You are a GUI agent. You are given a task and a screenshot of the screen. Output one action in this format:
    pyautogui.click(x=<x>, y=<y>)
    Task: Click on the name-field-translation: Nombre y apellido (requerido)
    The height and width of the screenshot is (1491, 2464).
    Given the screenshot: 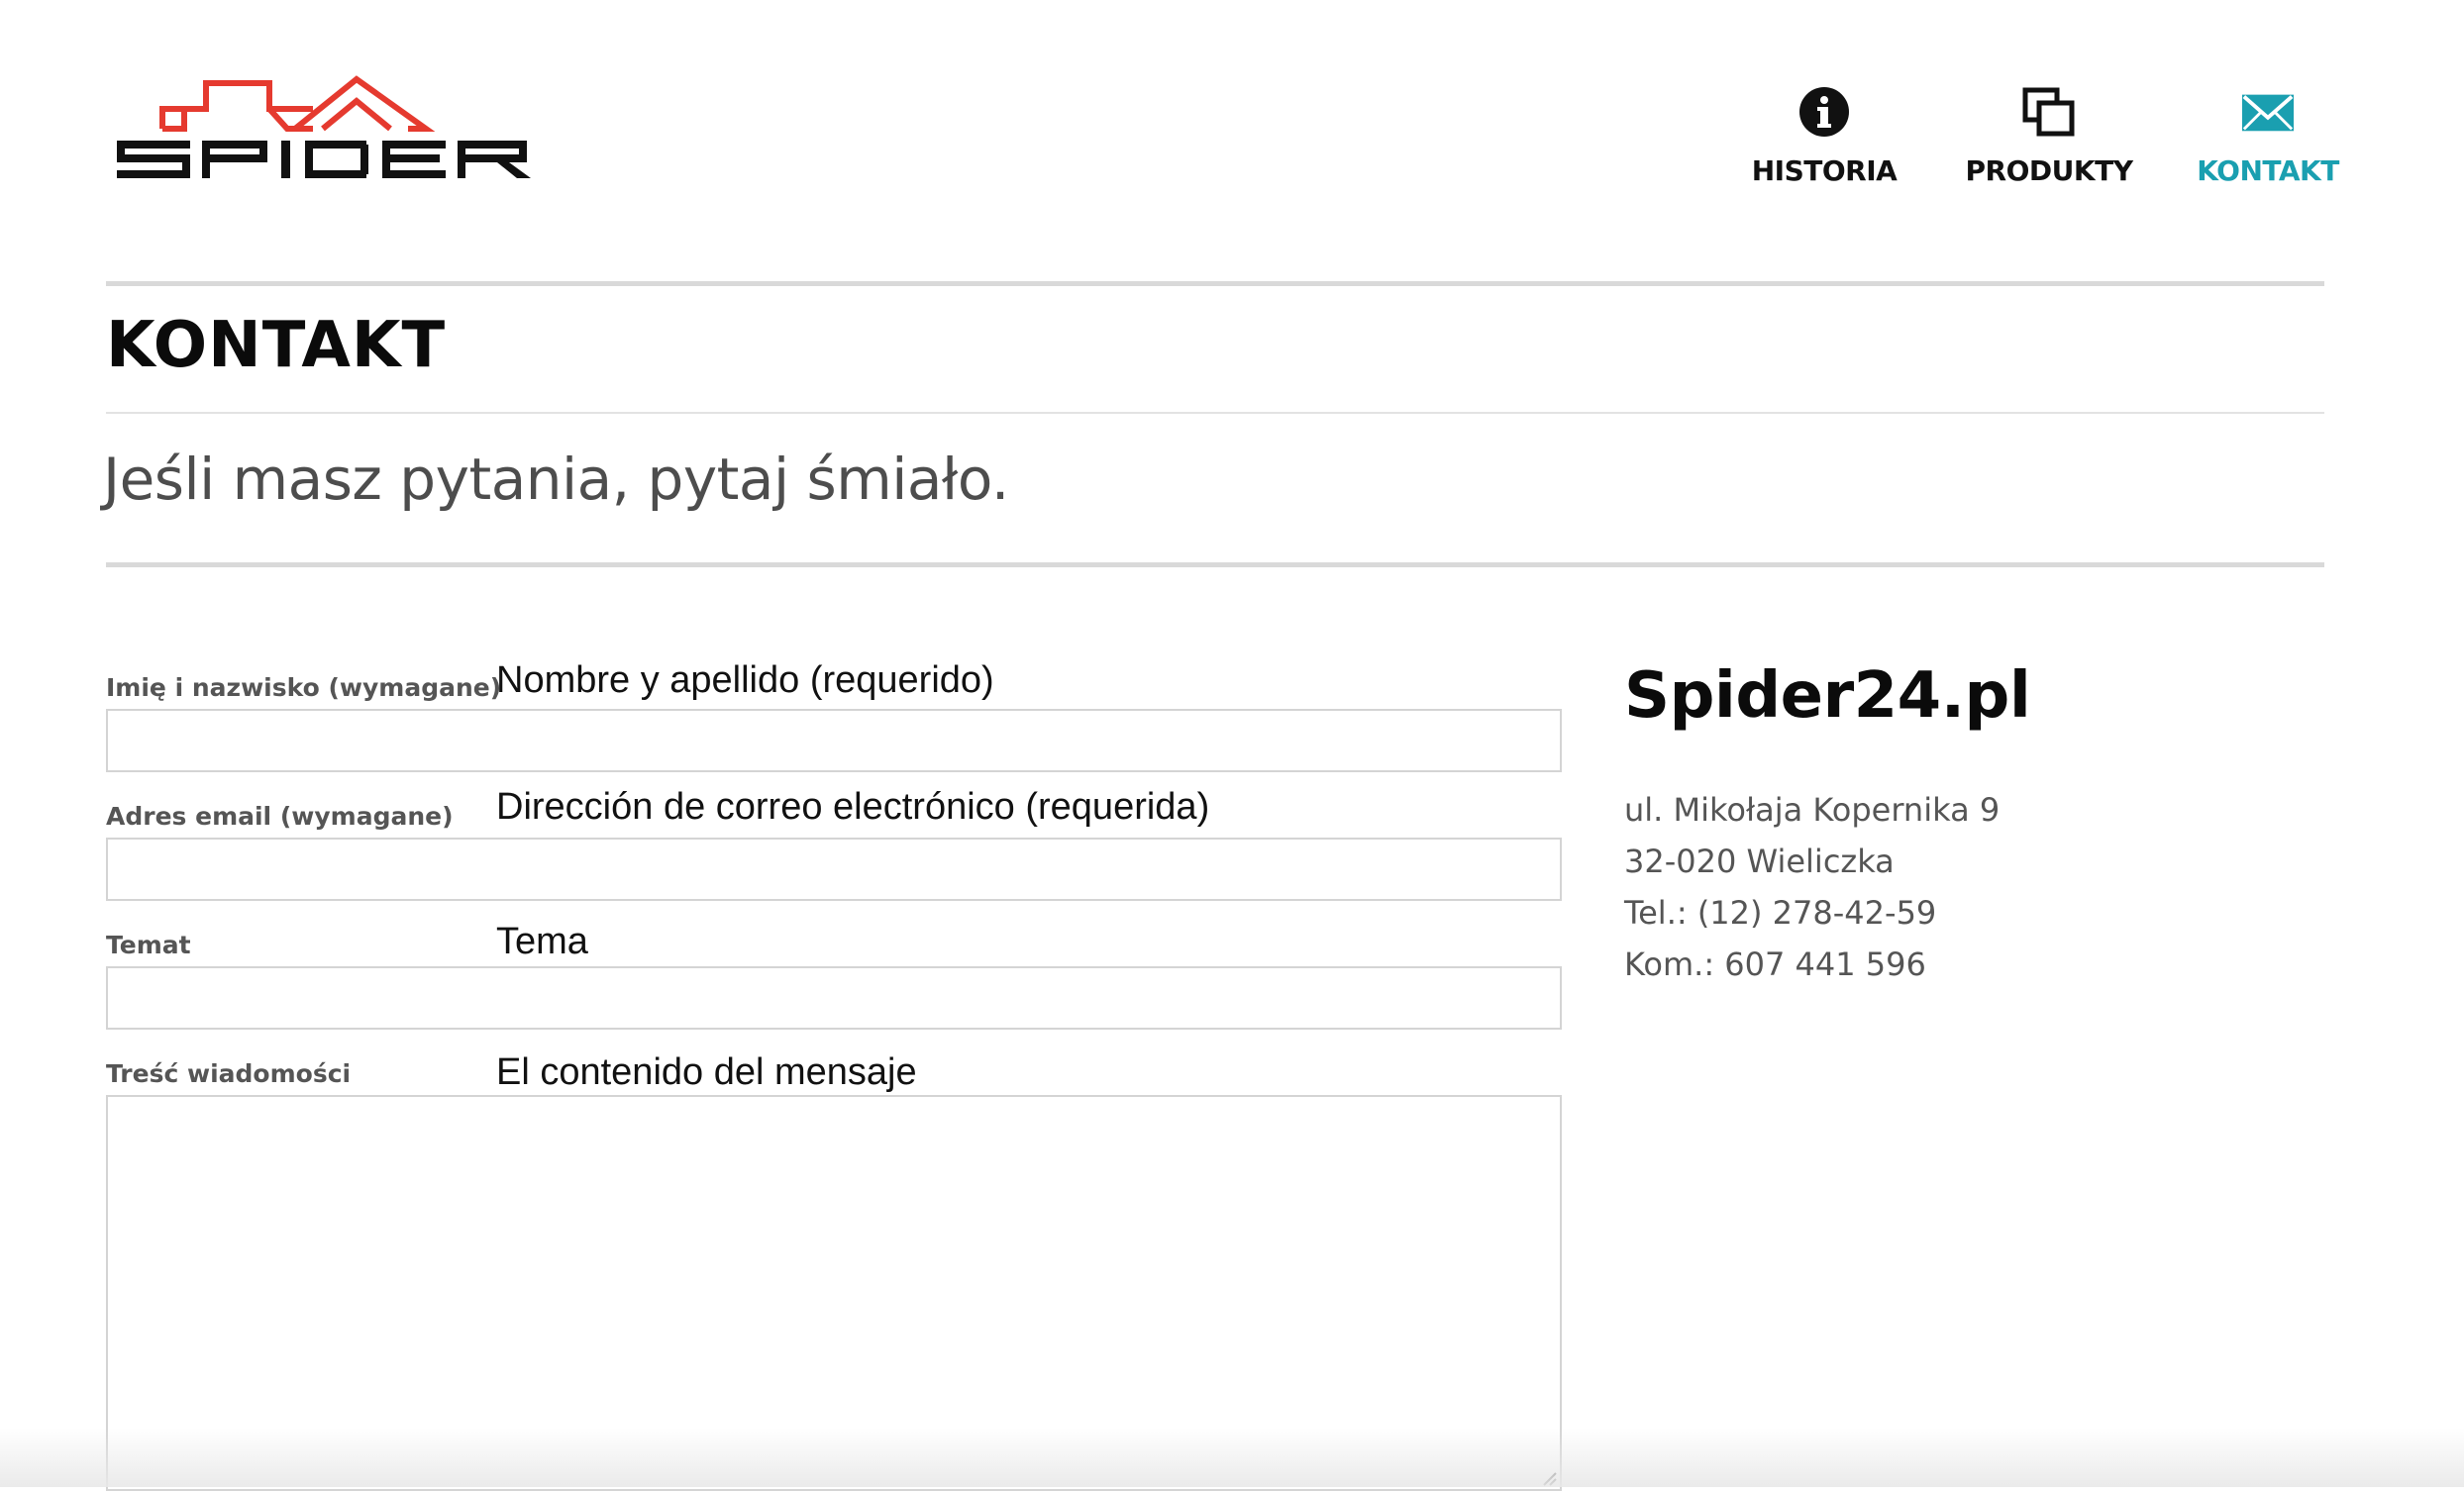 What is the action you would take?
    pyautogui.click(x=745, y=680)
    